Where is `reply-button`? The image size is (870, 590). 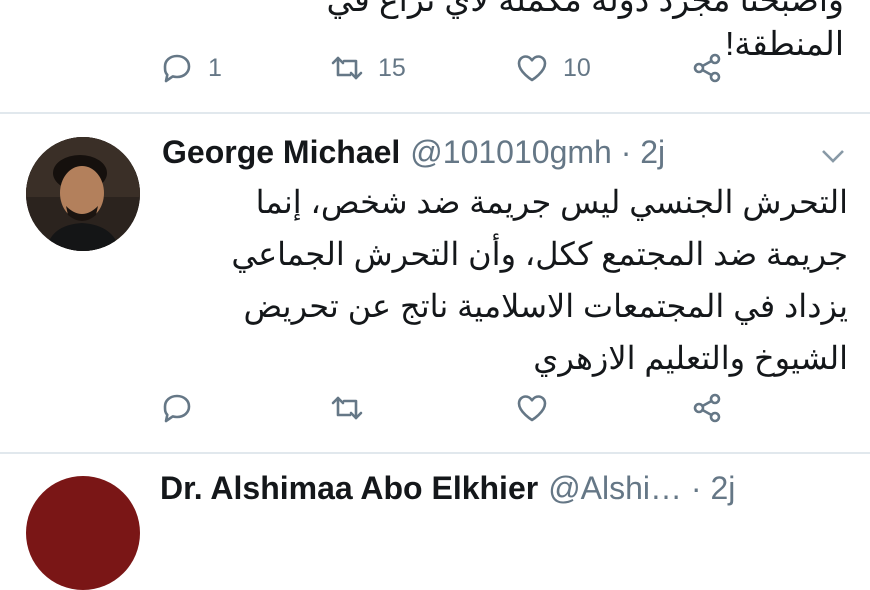 reply-button is located at coordinates (184, 408).